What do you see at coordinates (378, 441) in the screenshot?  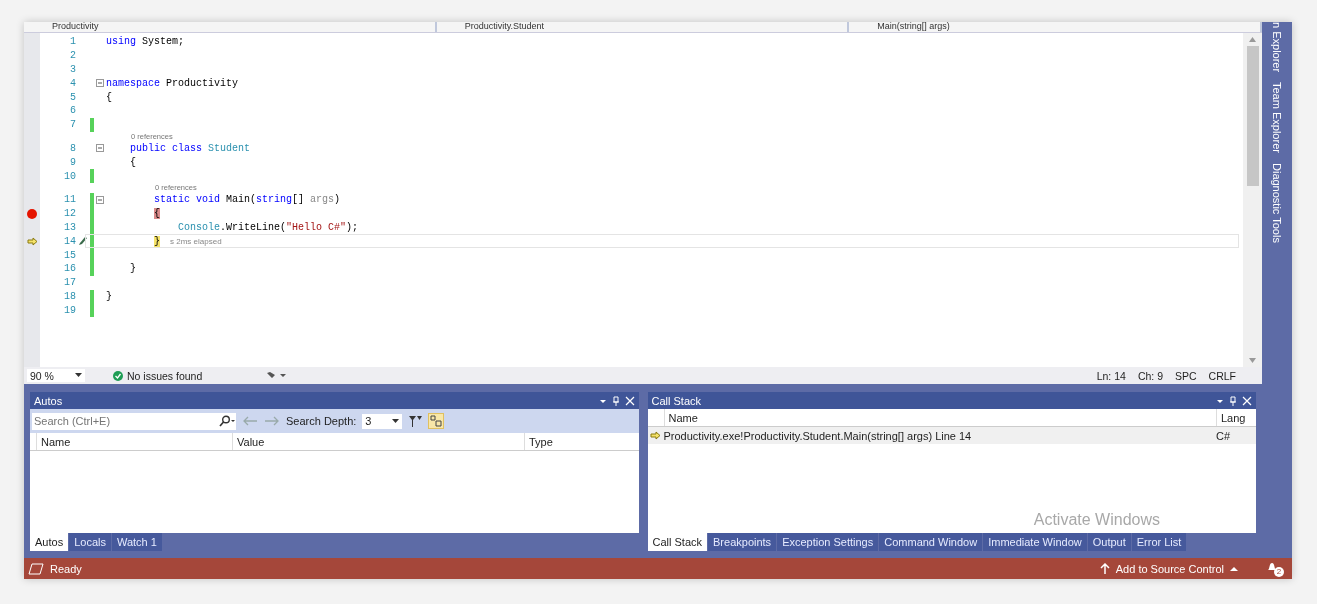 I see `column-header: Value` at bounding box center [378, 441].